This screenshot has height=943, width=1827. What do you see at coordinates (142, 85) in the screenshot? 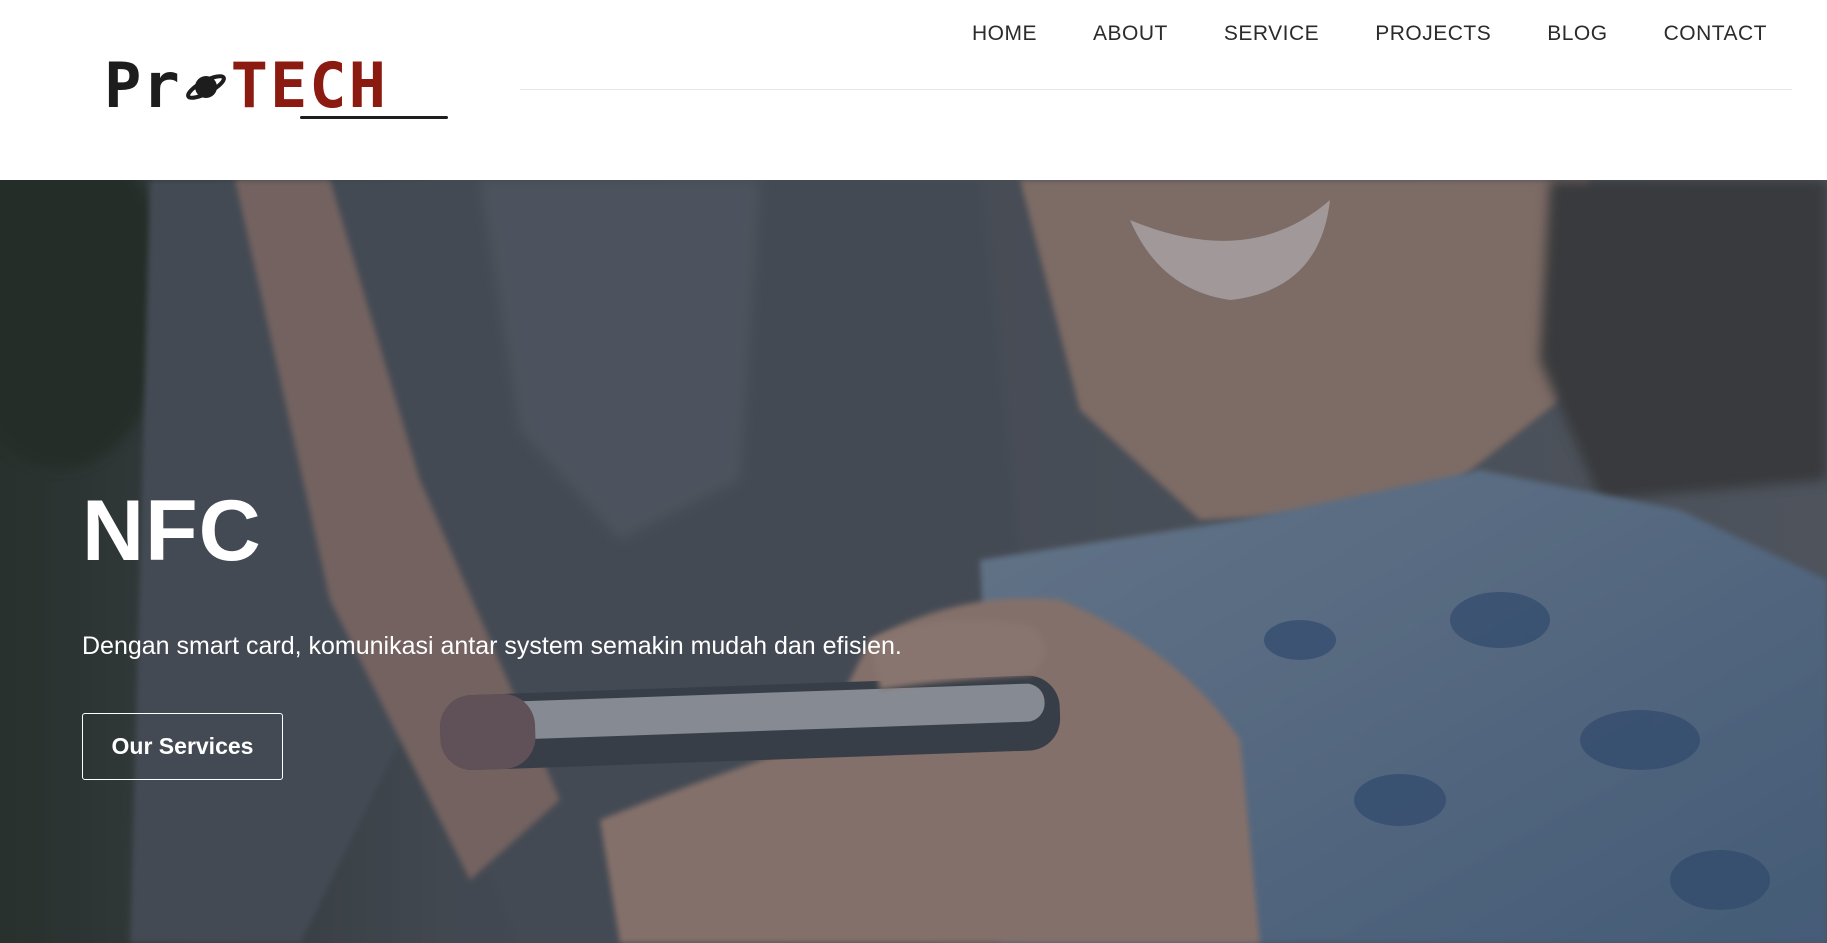
I see `logo-text-dark: Pr` at bounding box center [142, 85].